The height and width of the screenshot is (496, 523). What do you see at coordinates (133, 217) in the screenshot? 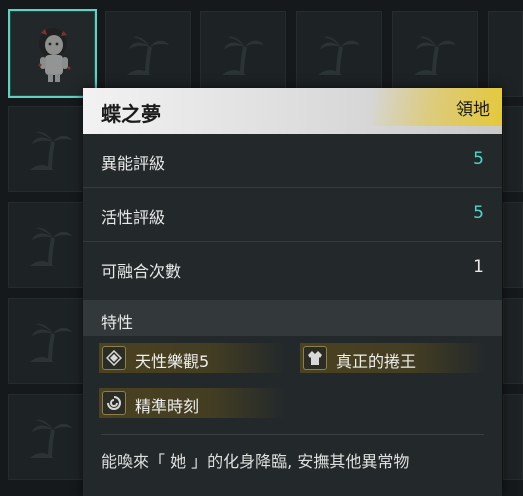
I see `stat-label: 活性評級` at bounding box center [133, 217].